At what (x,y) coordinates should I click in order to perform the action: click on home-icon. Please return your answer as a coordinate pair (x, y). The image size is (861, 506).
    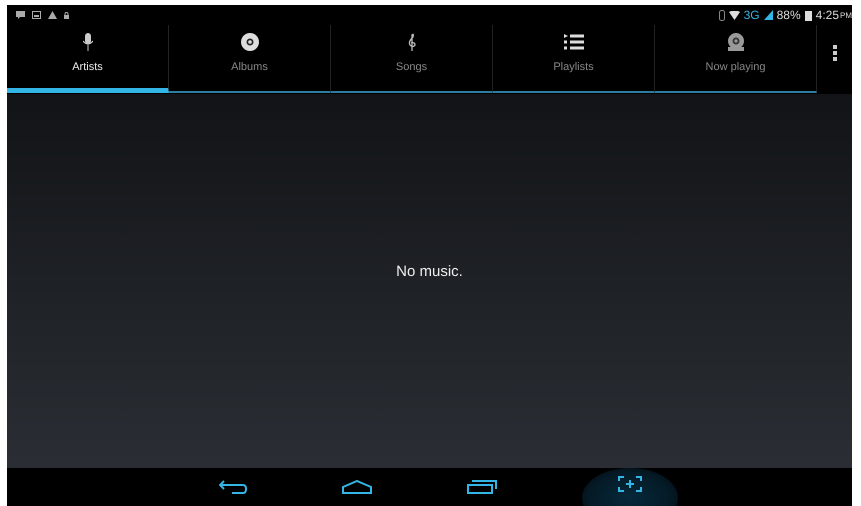
    Looking at the image, I should click on (357, 487).